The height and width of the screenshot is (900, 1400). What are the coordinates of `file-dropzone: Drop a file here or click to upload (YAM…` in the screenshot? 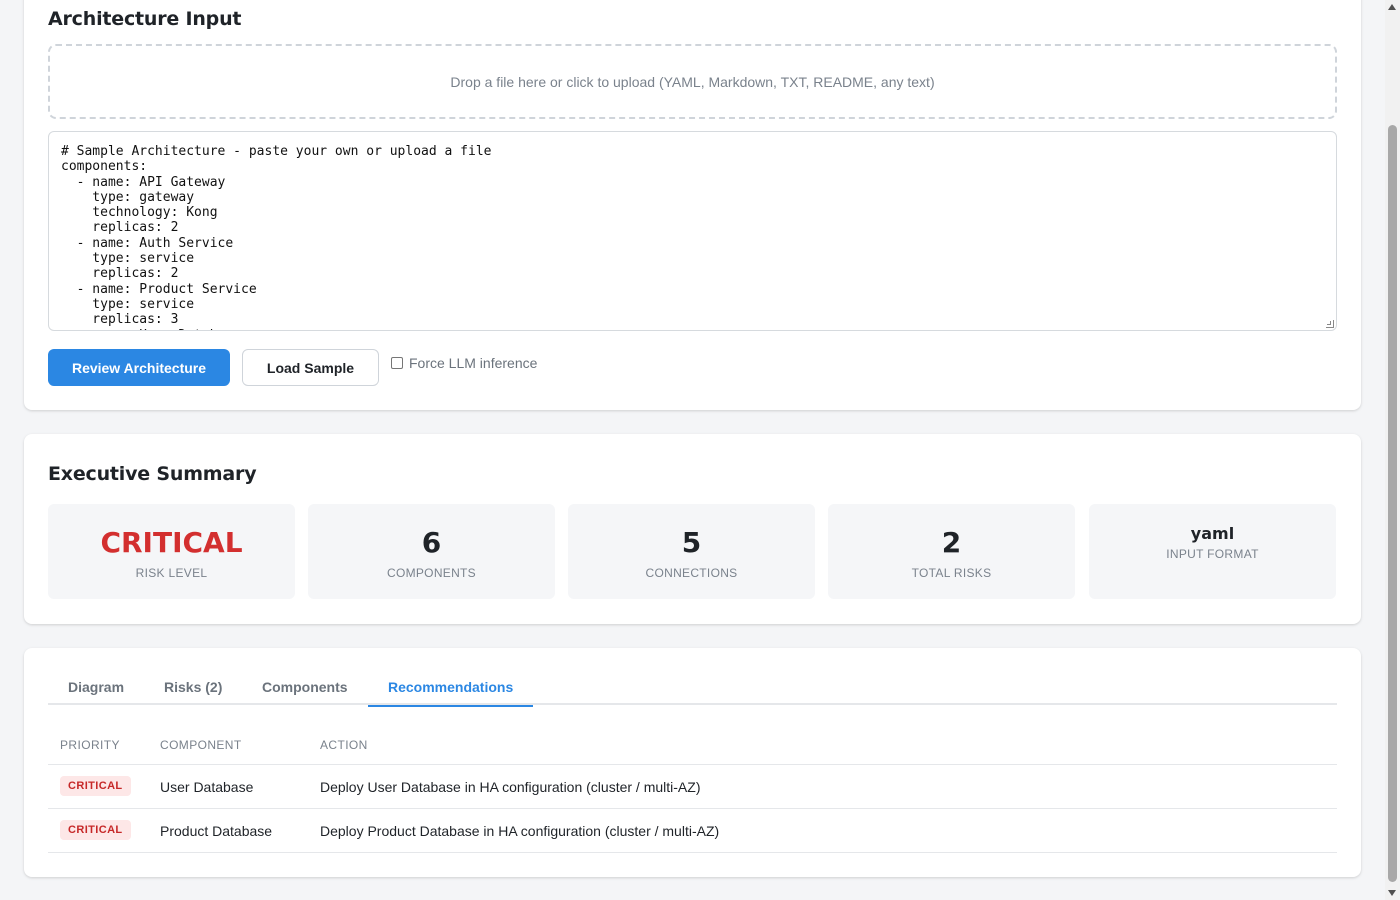 It's located at (692, 81).